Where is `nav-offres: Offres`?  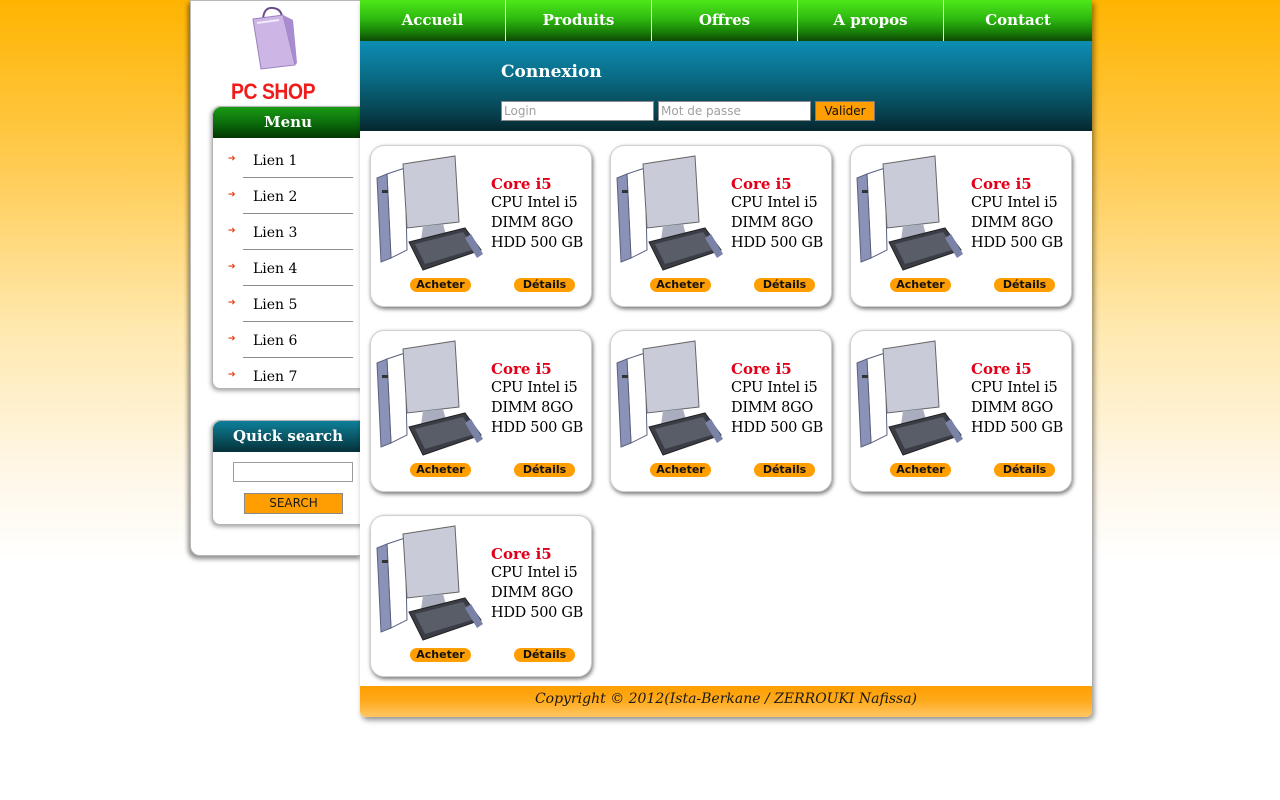
nav-offres: Offres is located at coordinates (725, 20).